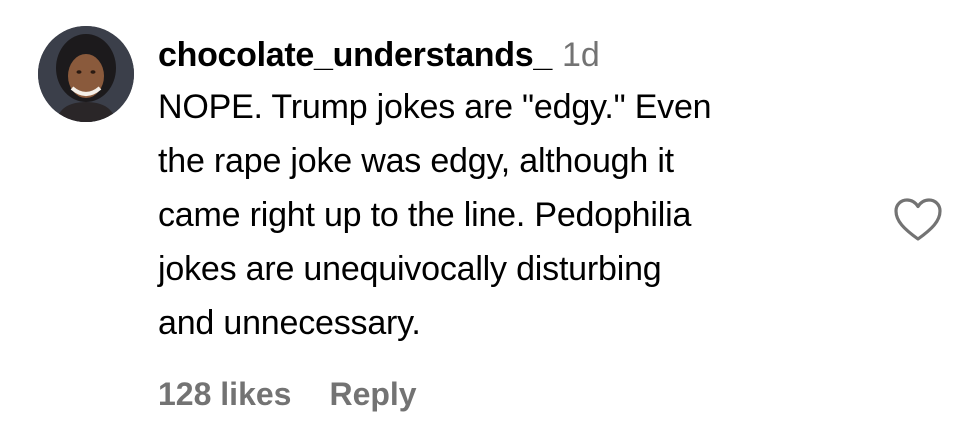 The height and width of the screenshot is (448, 980). I want to click on username: chocolate_understands_, so click(355, 55).